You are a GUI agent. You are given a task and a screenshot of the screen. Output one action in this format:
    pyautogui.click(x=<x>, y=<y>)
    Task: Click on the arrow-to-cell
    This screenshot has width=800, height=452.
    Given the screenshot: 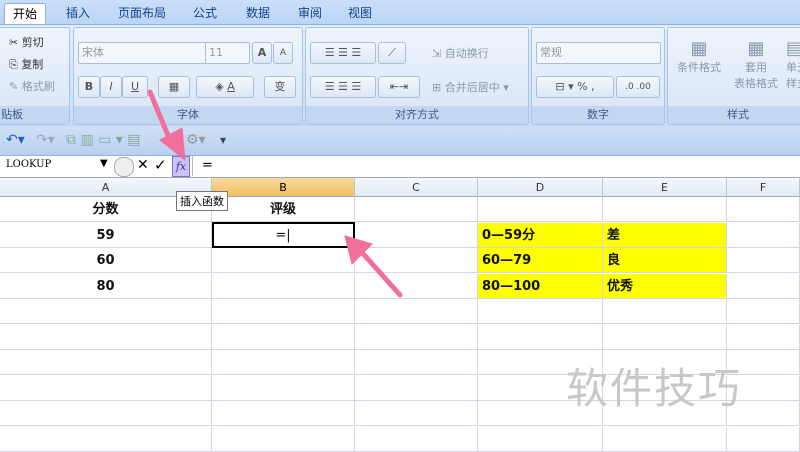 What is the action you would take?
    pyautogui.click(x=379, y=271)
    